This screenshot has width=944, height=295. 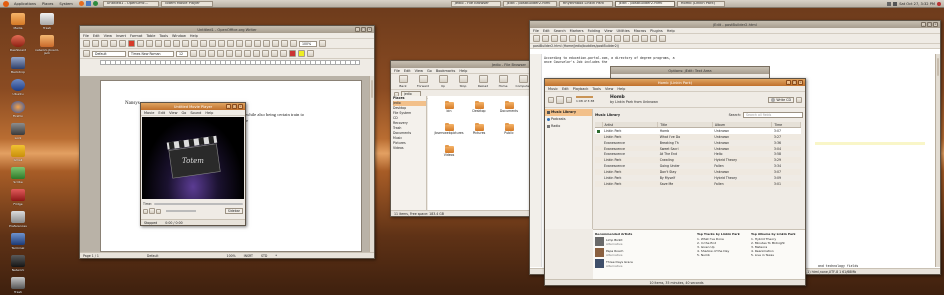 I want to click on preview-icon, so click(x=149, y=43).